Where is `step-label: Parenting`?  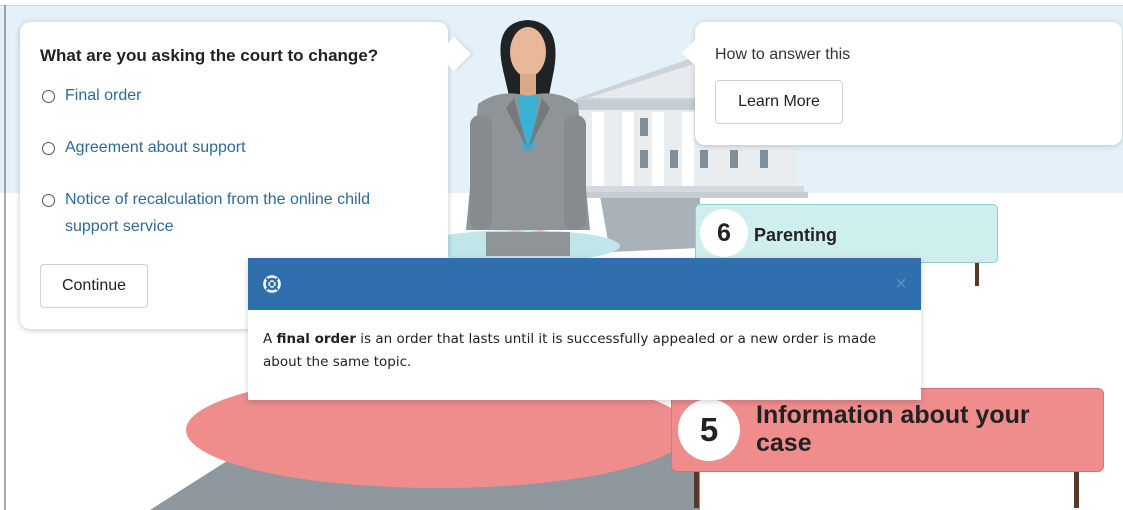 step-label: Parenting is located at coordinates (796, 235).